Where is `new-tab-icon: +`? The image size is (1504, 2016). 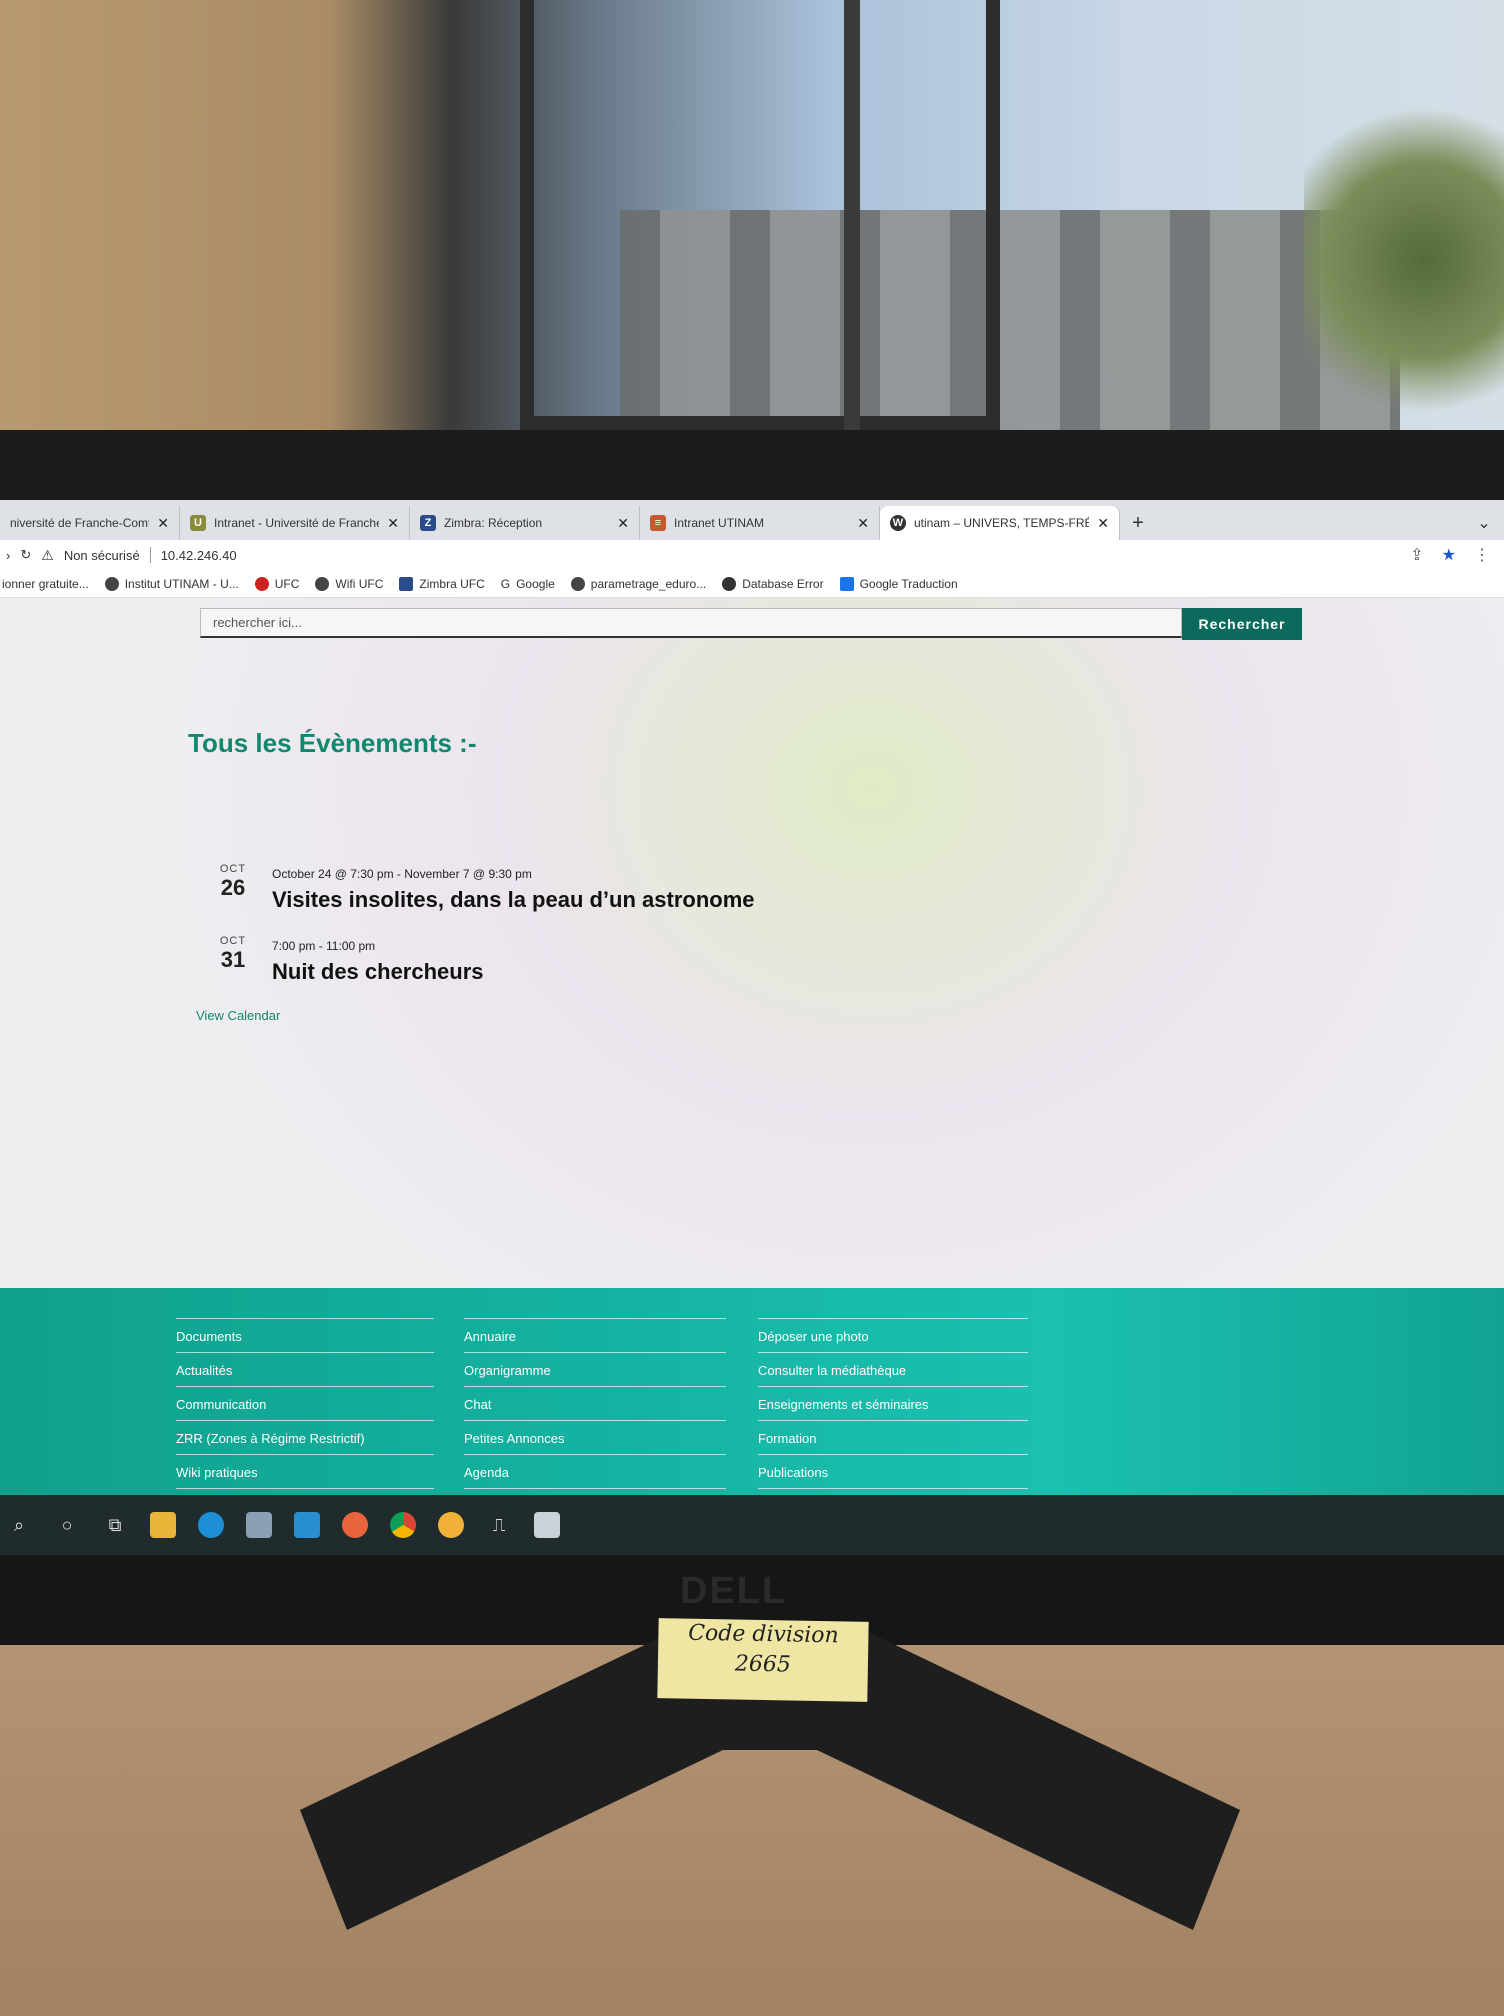 new-tab-icon: + is located at coordinates (1138, 523).